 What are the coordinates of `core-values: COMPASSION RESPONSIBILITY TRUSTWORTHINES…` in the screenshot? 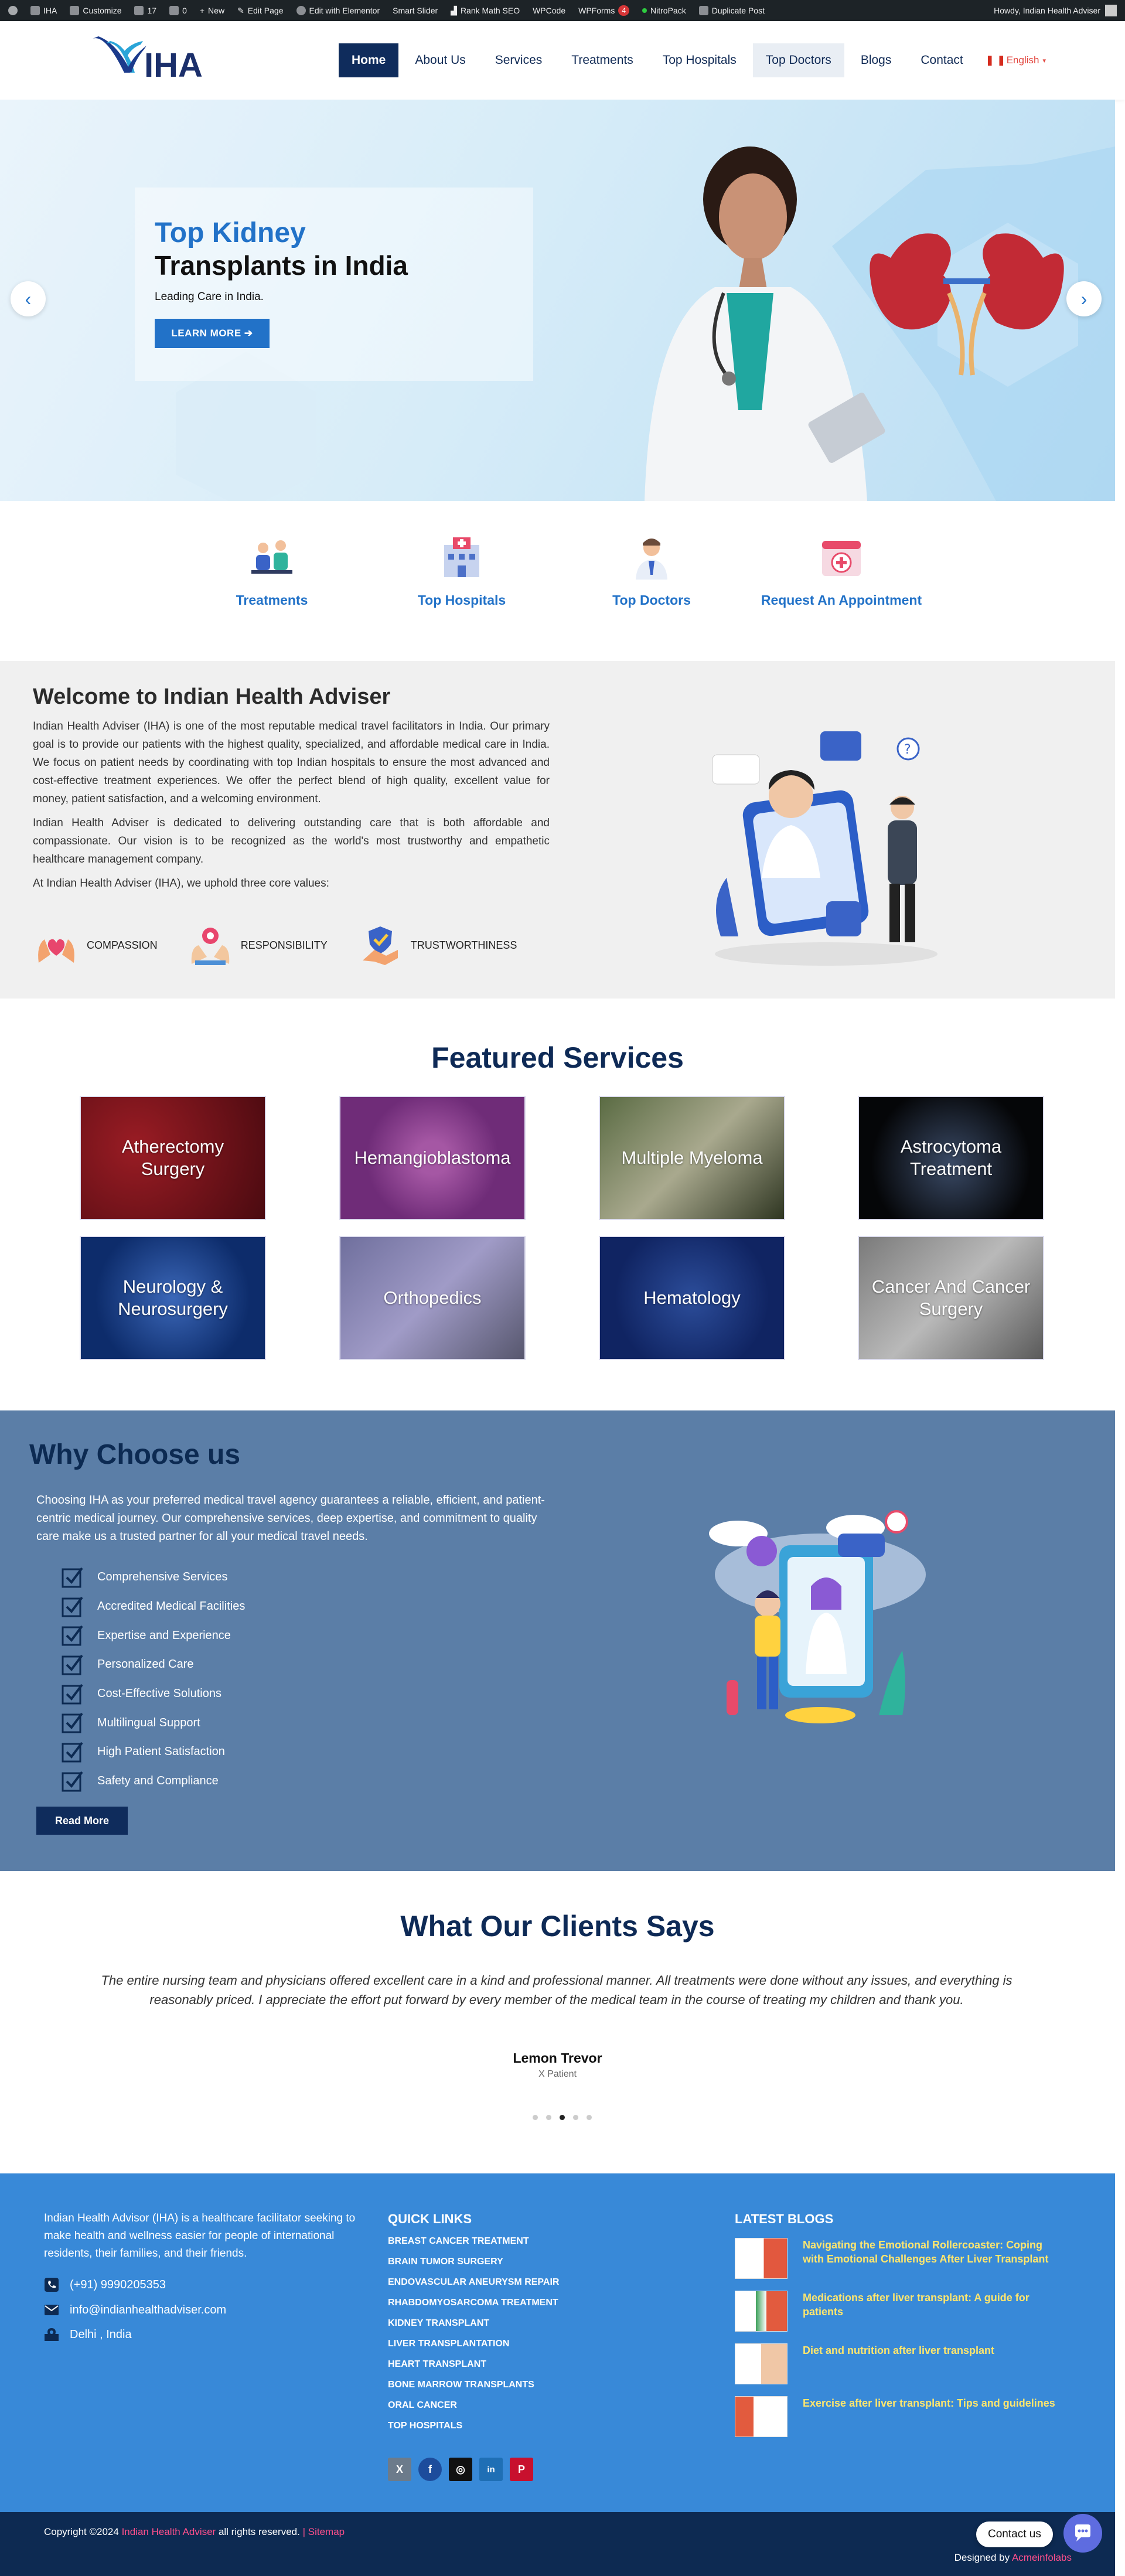 It's located at (275, 945).